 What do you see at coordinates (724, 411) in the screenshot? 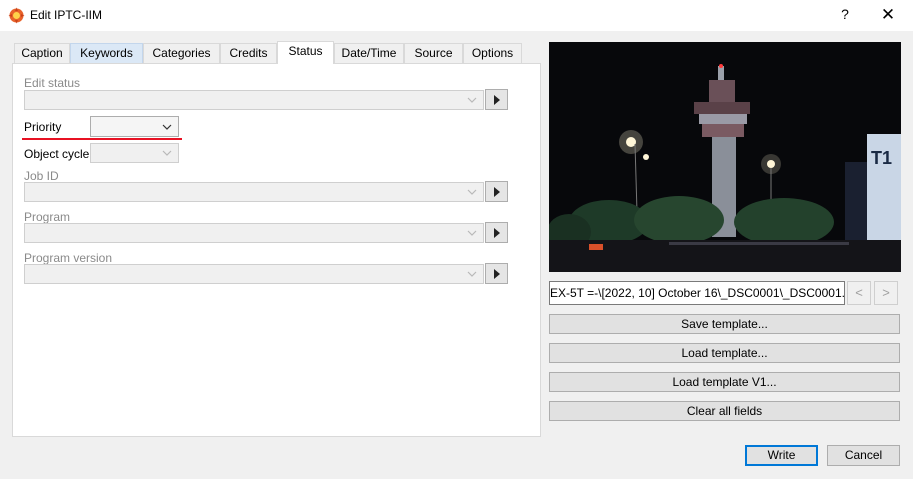
I see `clear-all-fields-button: Clear all fields` at bounding box center [724, 411].